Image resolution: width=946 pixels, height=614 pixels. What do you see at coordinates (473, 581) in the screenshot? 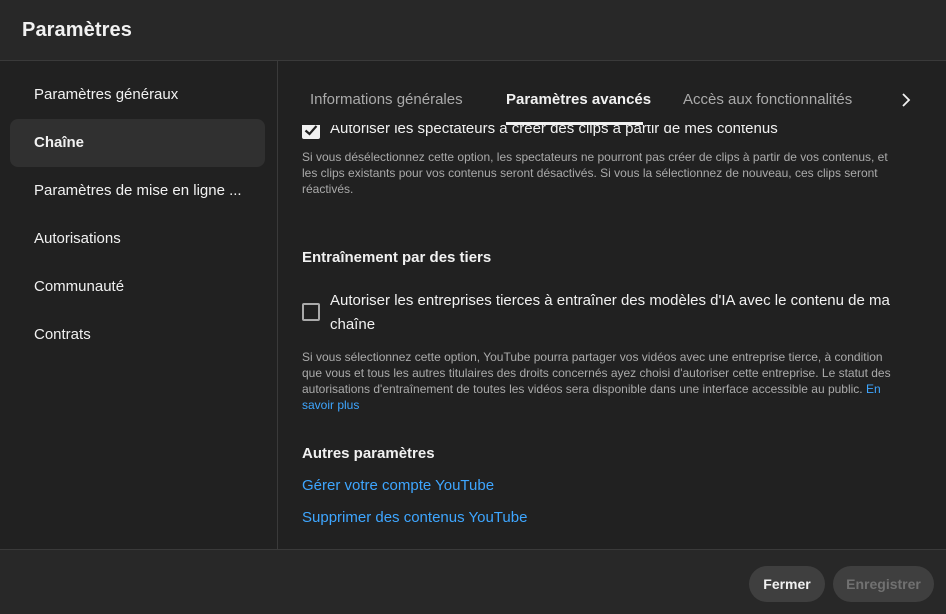
I see `dialog-footer: Fermer Enregistrer` at bounding box center [473, 581].